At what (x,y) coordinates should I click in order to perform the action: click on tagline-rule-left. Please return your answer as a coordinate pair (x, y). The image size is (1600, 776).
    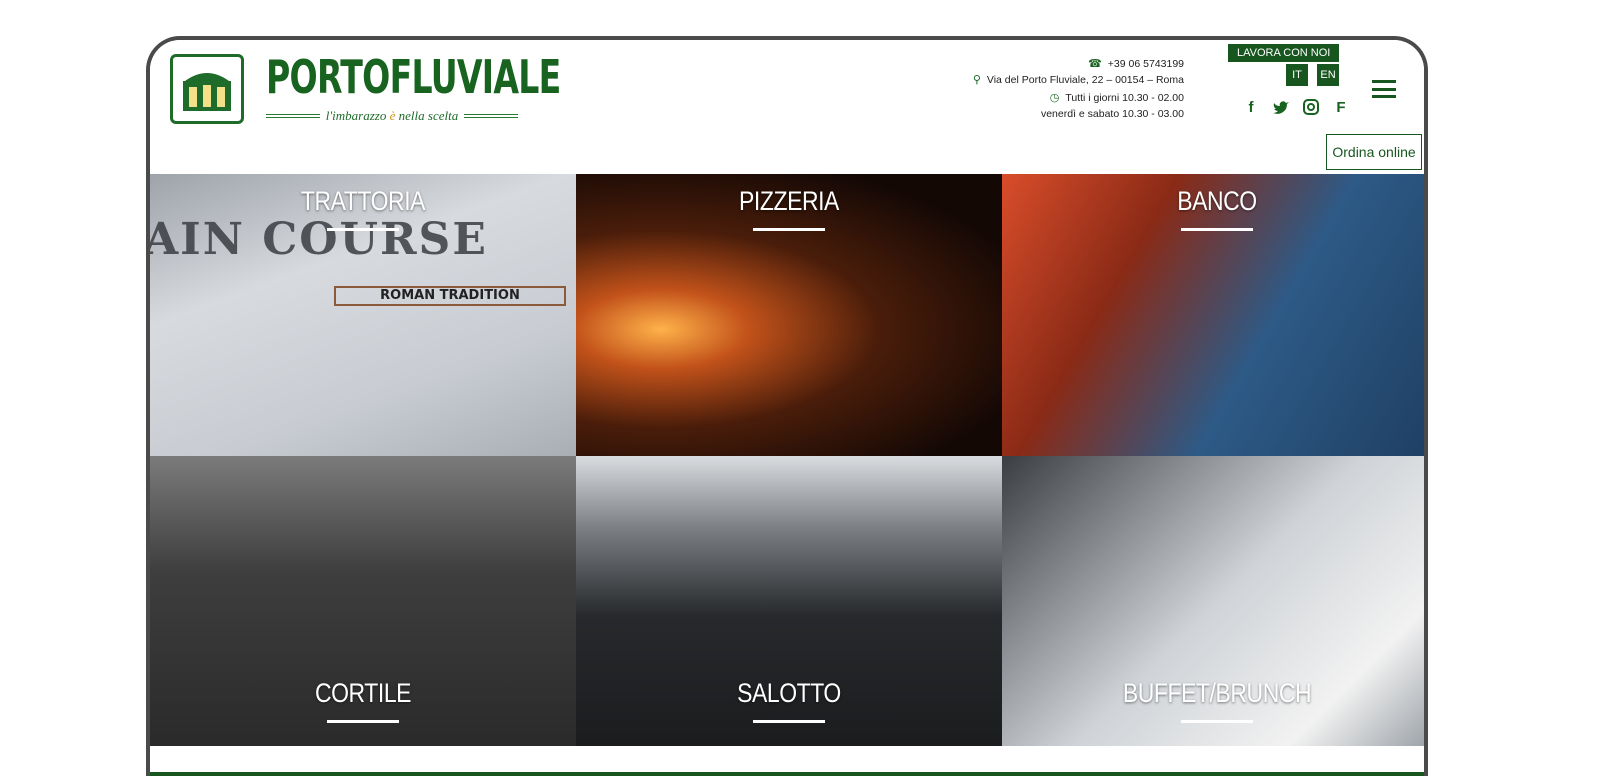
    Looking at the image, I should click on (293, 116).